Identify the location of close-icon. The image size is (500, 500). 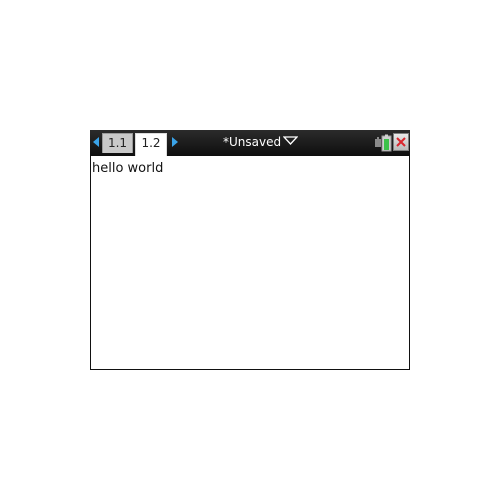
(401, 142).